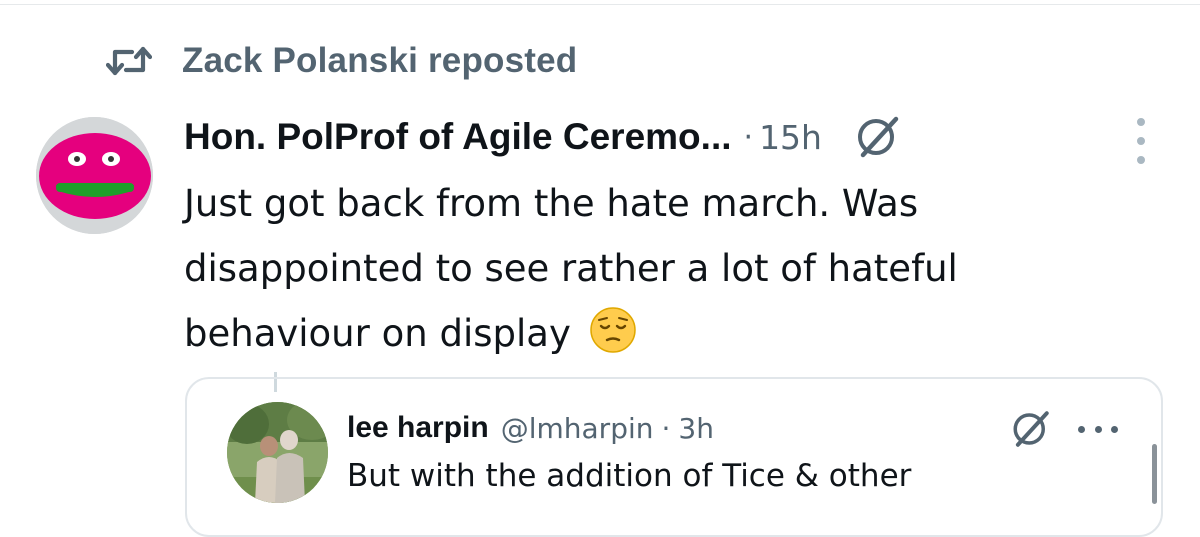 The image size is (1200, 537). I want to click on smiling-face-avatar-icon, so click(94, 175).